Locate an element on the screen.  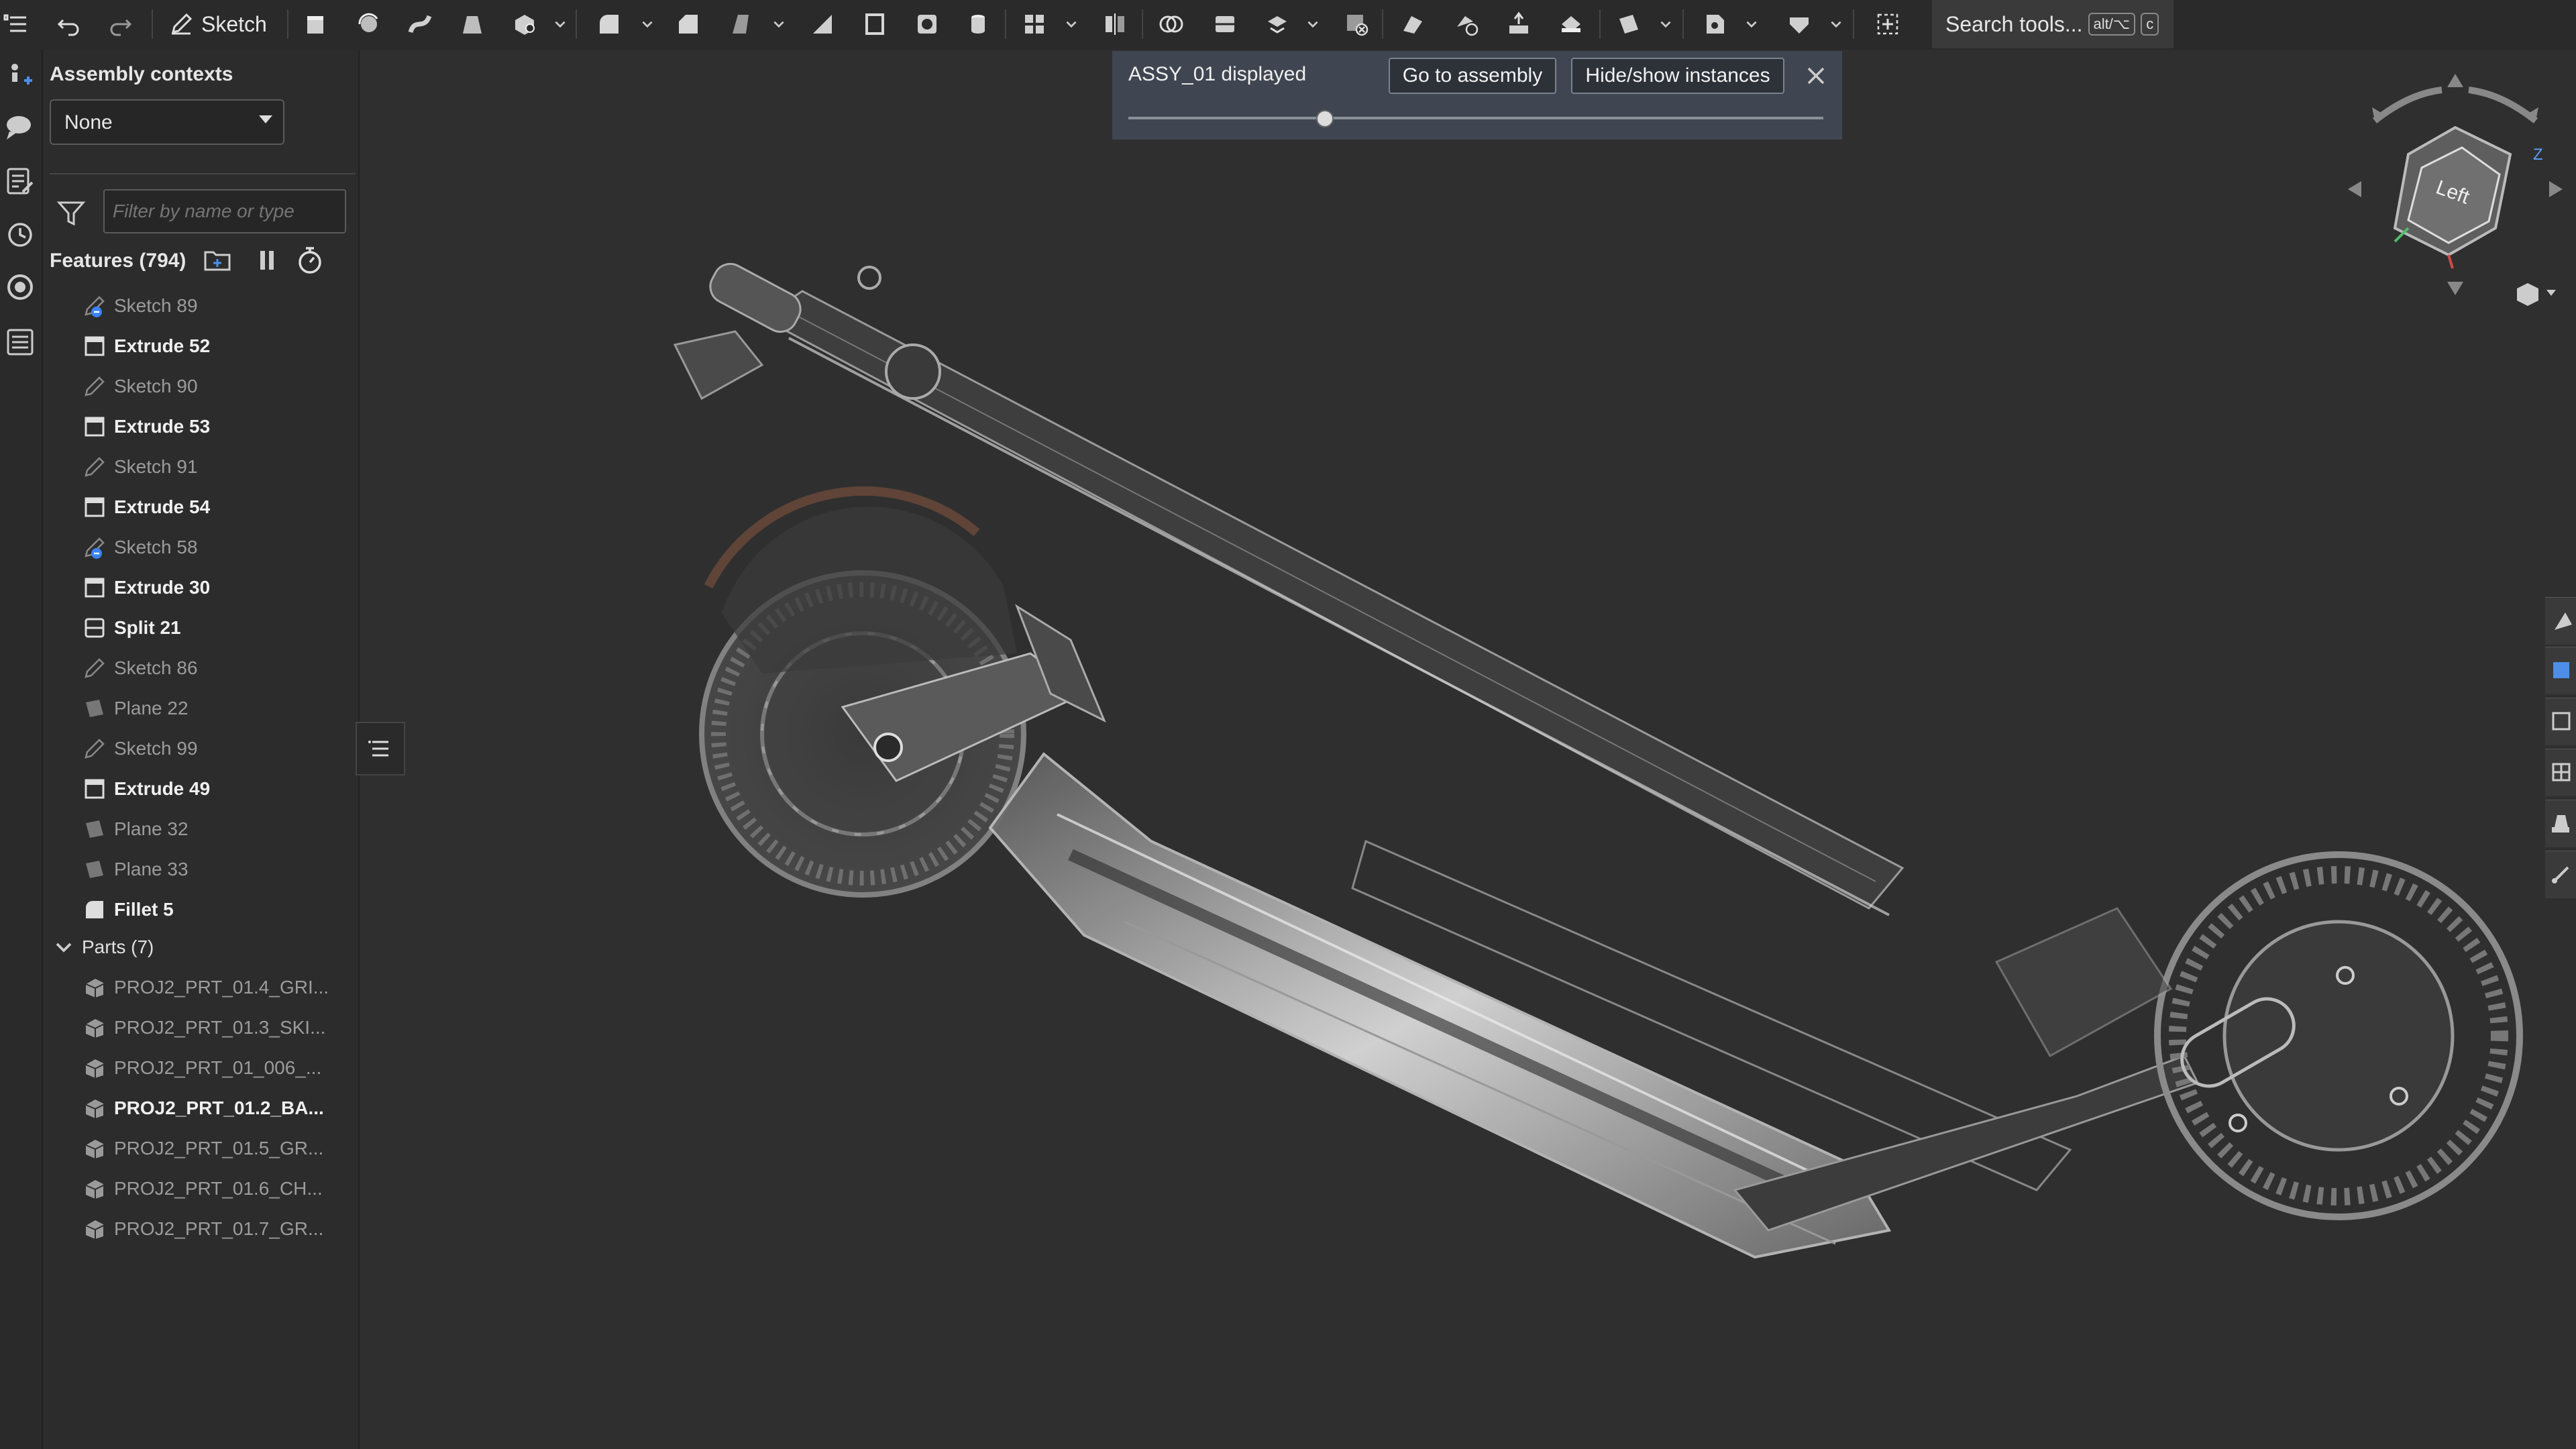
assembly-context-dropdown: None is located at coordinates (167, 122).